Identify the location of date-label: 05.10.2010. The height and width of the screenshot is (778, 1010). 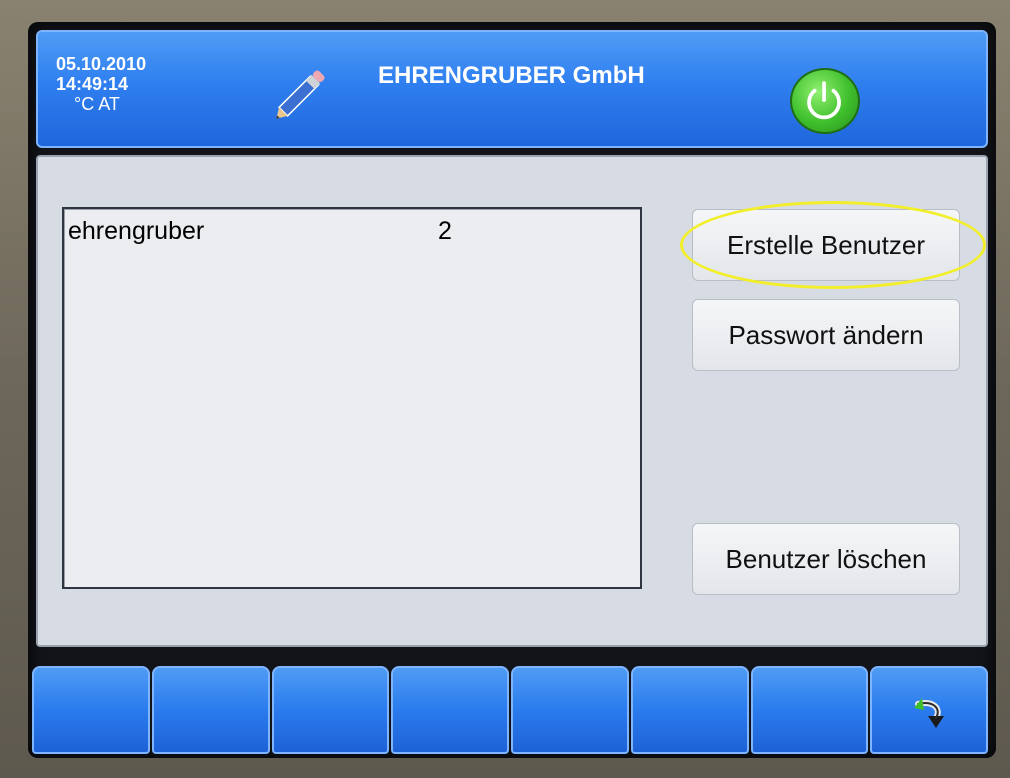
(101, 64).